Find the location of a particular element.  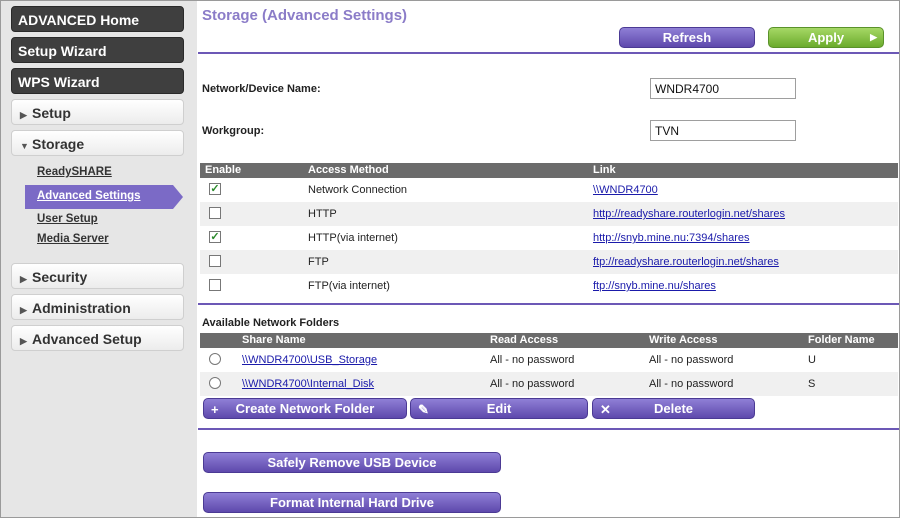

access-method: FTP is located at coordinates (318, 262).